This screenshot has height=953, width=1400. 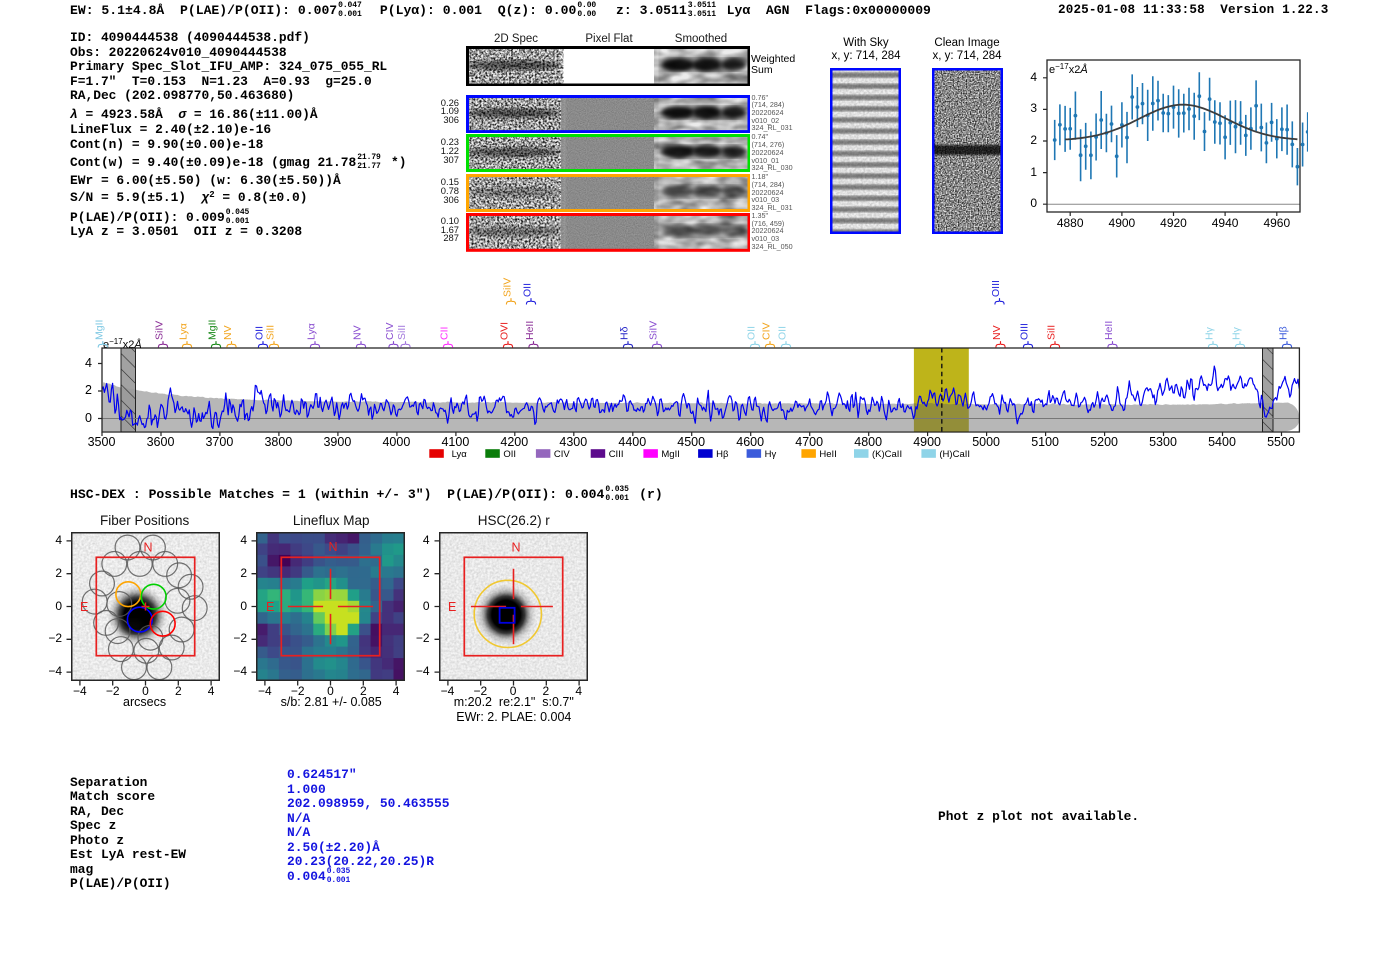 I want to click on svg-text: CIII, so click(x=616, y=454).